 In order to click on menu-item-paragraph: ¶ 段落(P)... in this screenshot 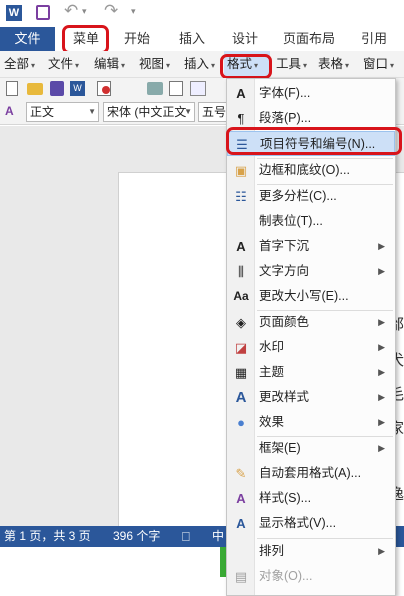, I will do `click(311, 118)`.